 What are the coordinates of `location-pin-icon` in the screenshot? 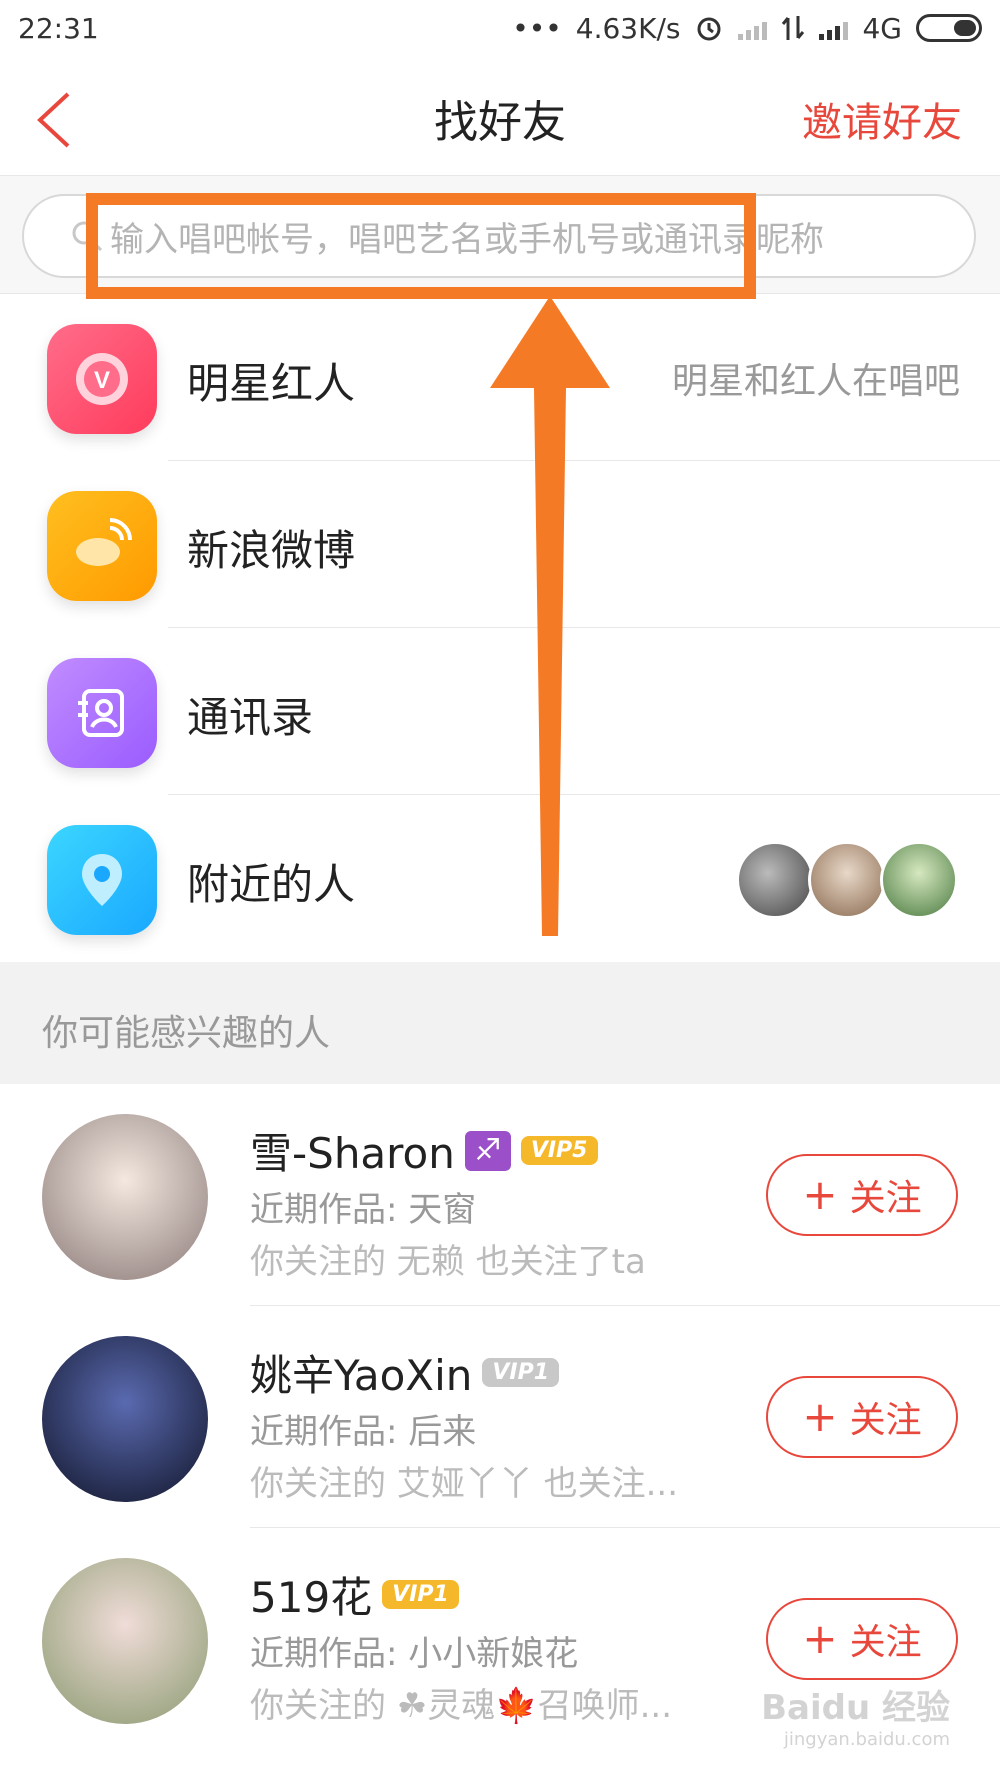 It's located at (102, 880).